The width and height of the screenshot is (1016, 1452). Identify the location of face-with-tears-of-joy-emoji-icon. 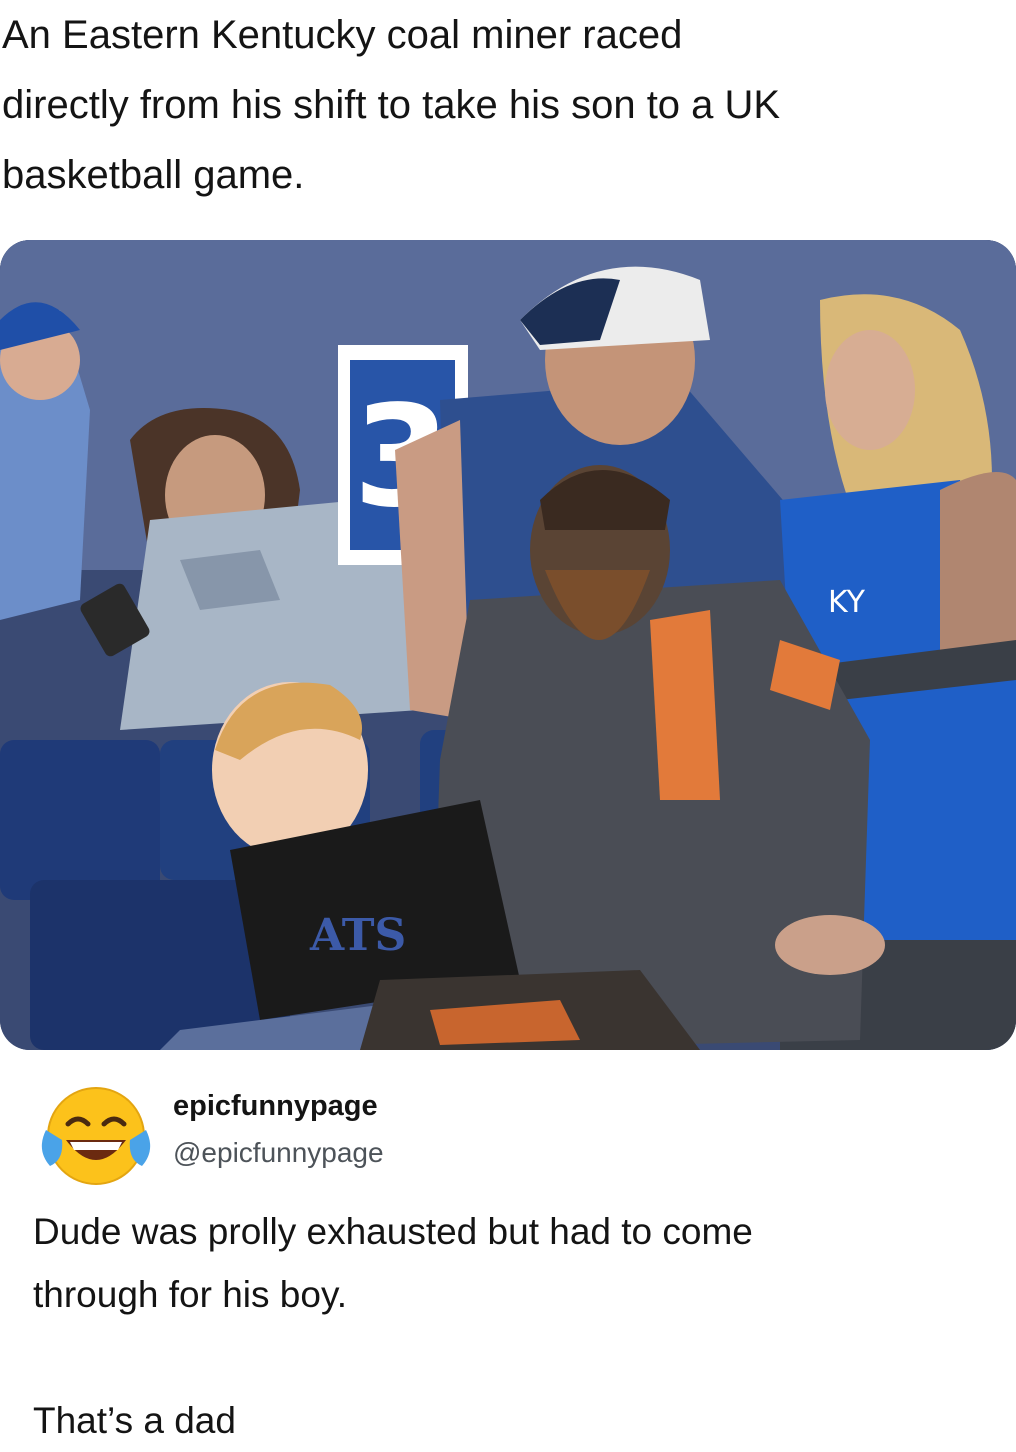
(96, 1136).